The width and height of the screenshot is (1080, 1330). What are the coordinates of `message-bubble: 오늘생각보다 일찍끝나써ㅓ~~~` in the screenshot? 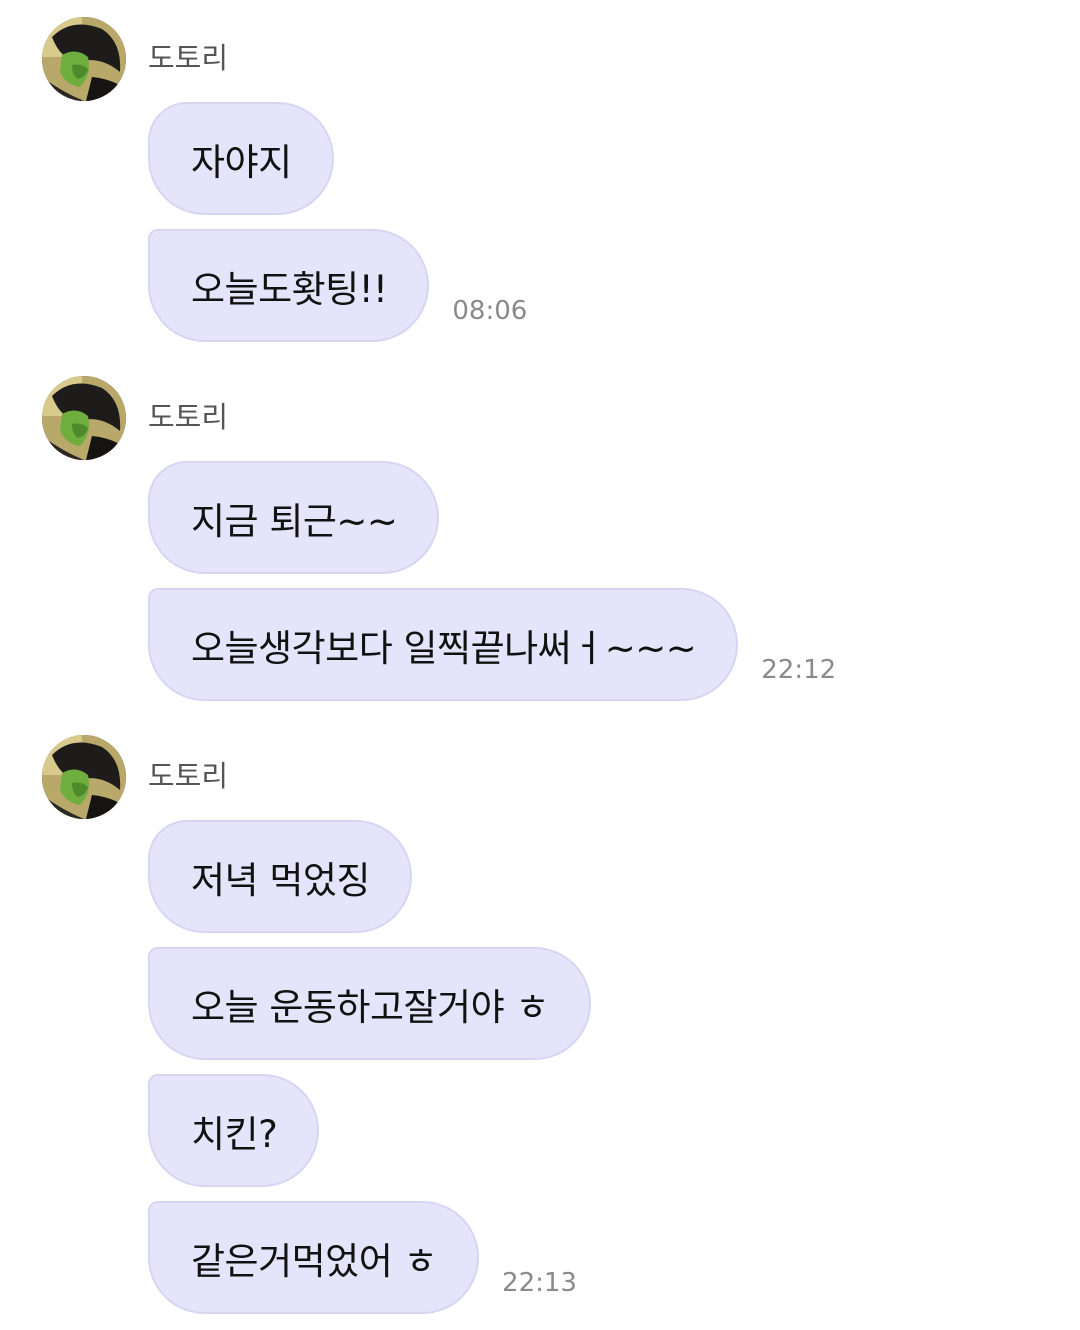 It's located at (443, 644).